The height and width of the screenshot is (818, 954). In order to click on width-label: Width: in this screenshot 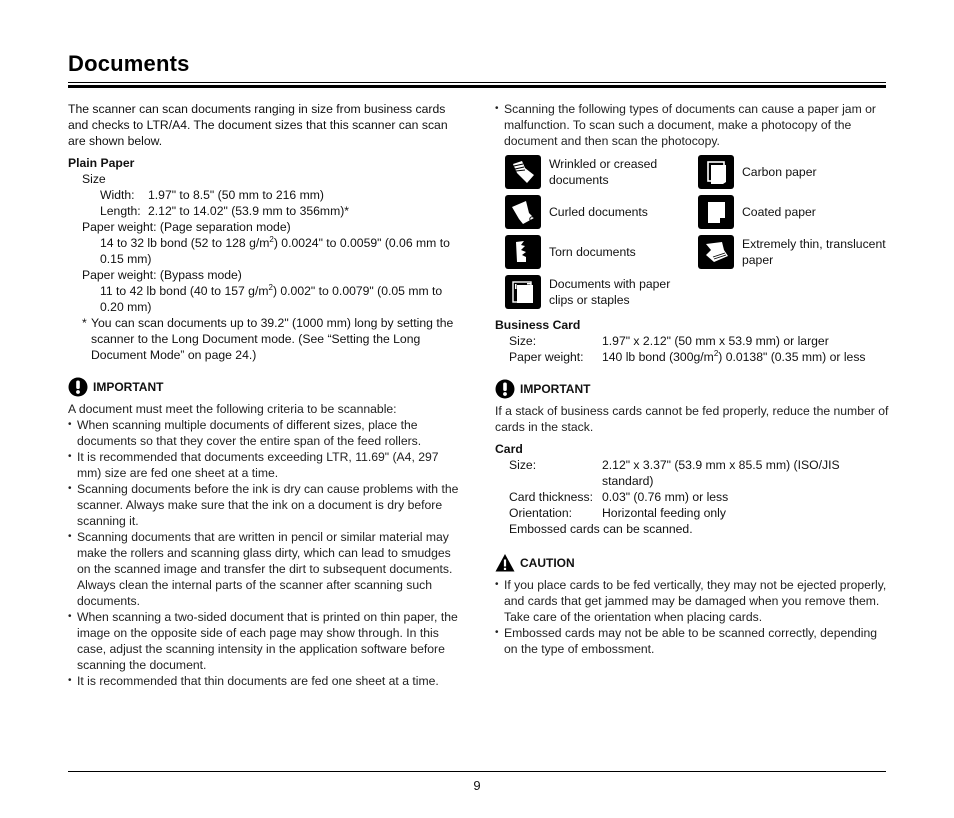, I will do `click(117, 195)`.